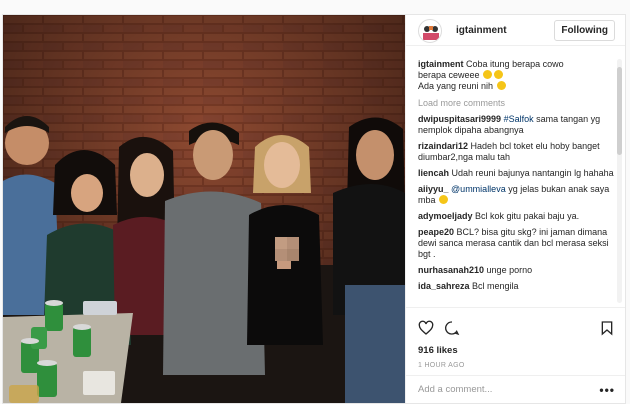 Image resolution: width=630 pixels, height=404 pixels. What do you see at coordinates (433, 173) in the screenshot?
I see `comment-username: liencah` at bounding box center [433, 173].